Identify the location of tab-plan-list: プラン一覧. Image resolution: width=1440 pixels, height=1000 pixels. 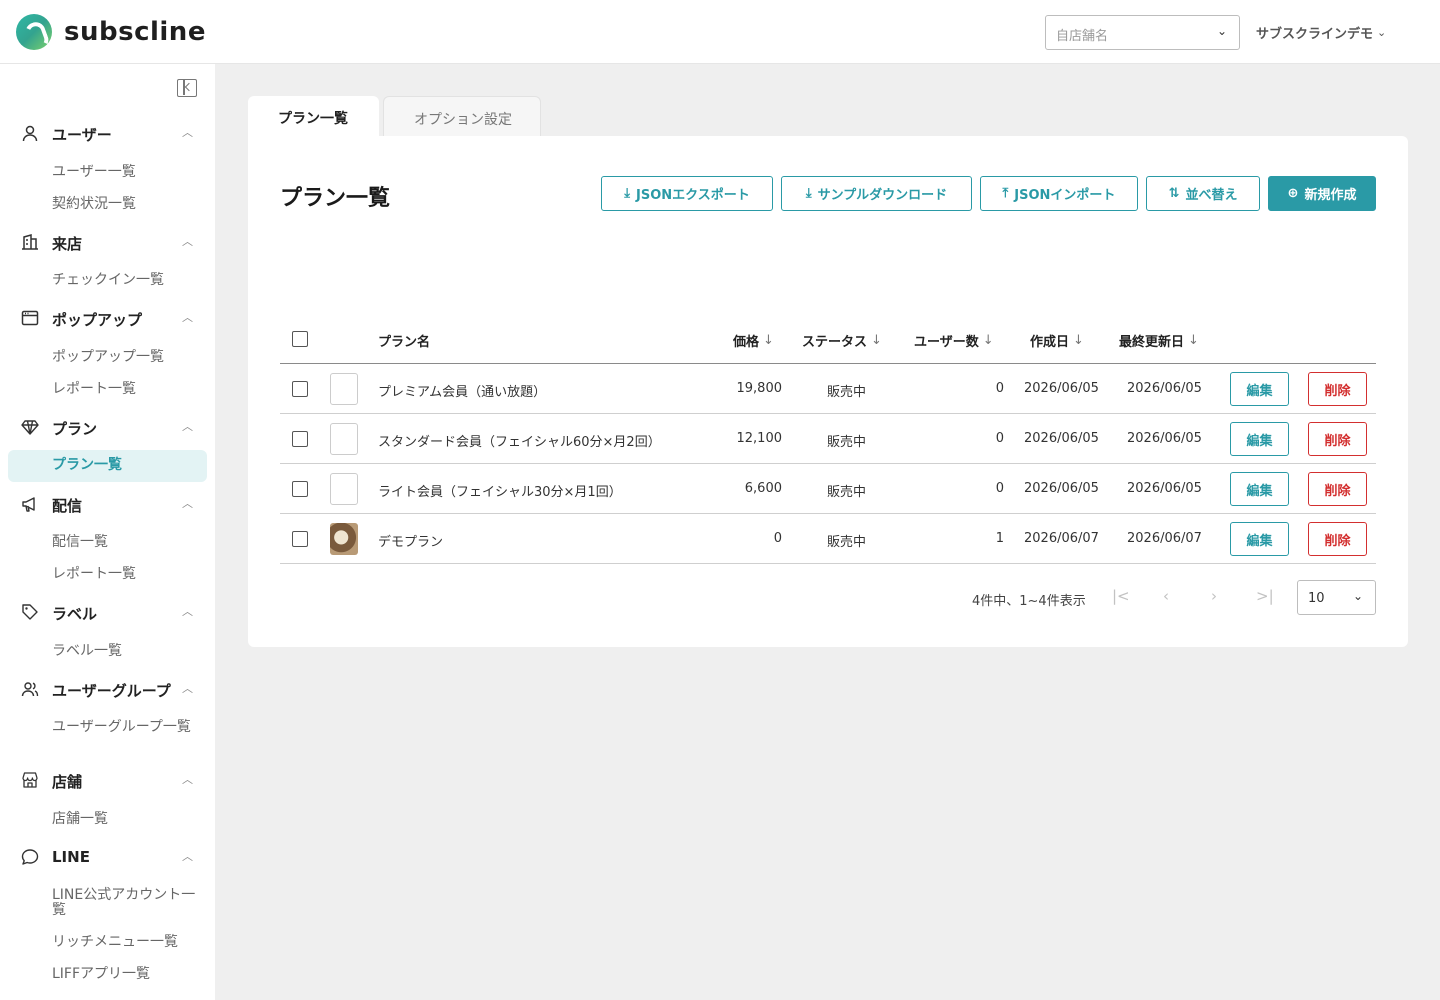
(313, 116).